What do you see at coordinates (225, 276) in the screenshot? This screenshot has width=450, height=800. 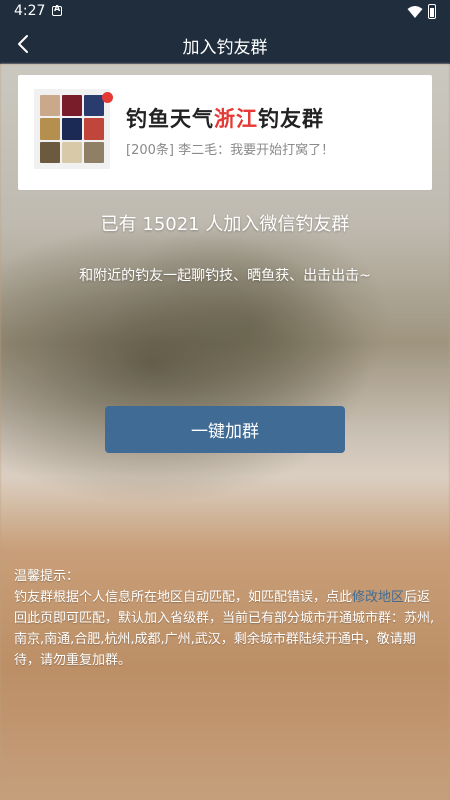 I see `tagline: 和附近的钓友一起聊钓技、晒鱼获、出击出击~` at bounding box center [225, 276].